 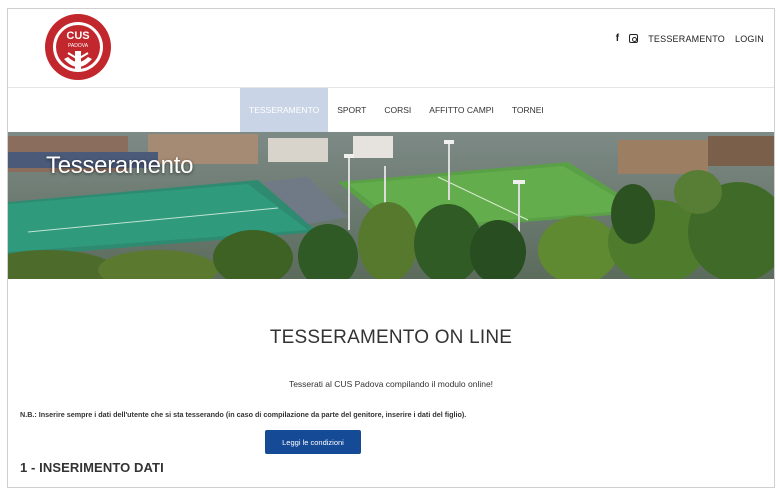 I want to click on page-title: TESSERAMENTO ON LINE, so click(x=391, y=337).